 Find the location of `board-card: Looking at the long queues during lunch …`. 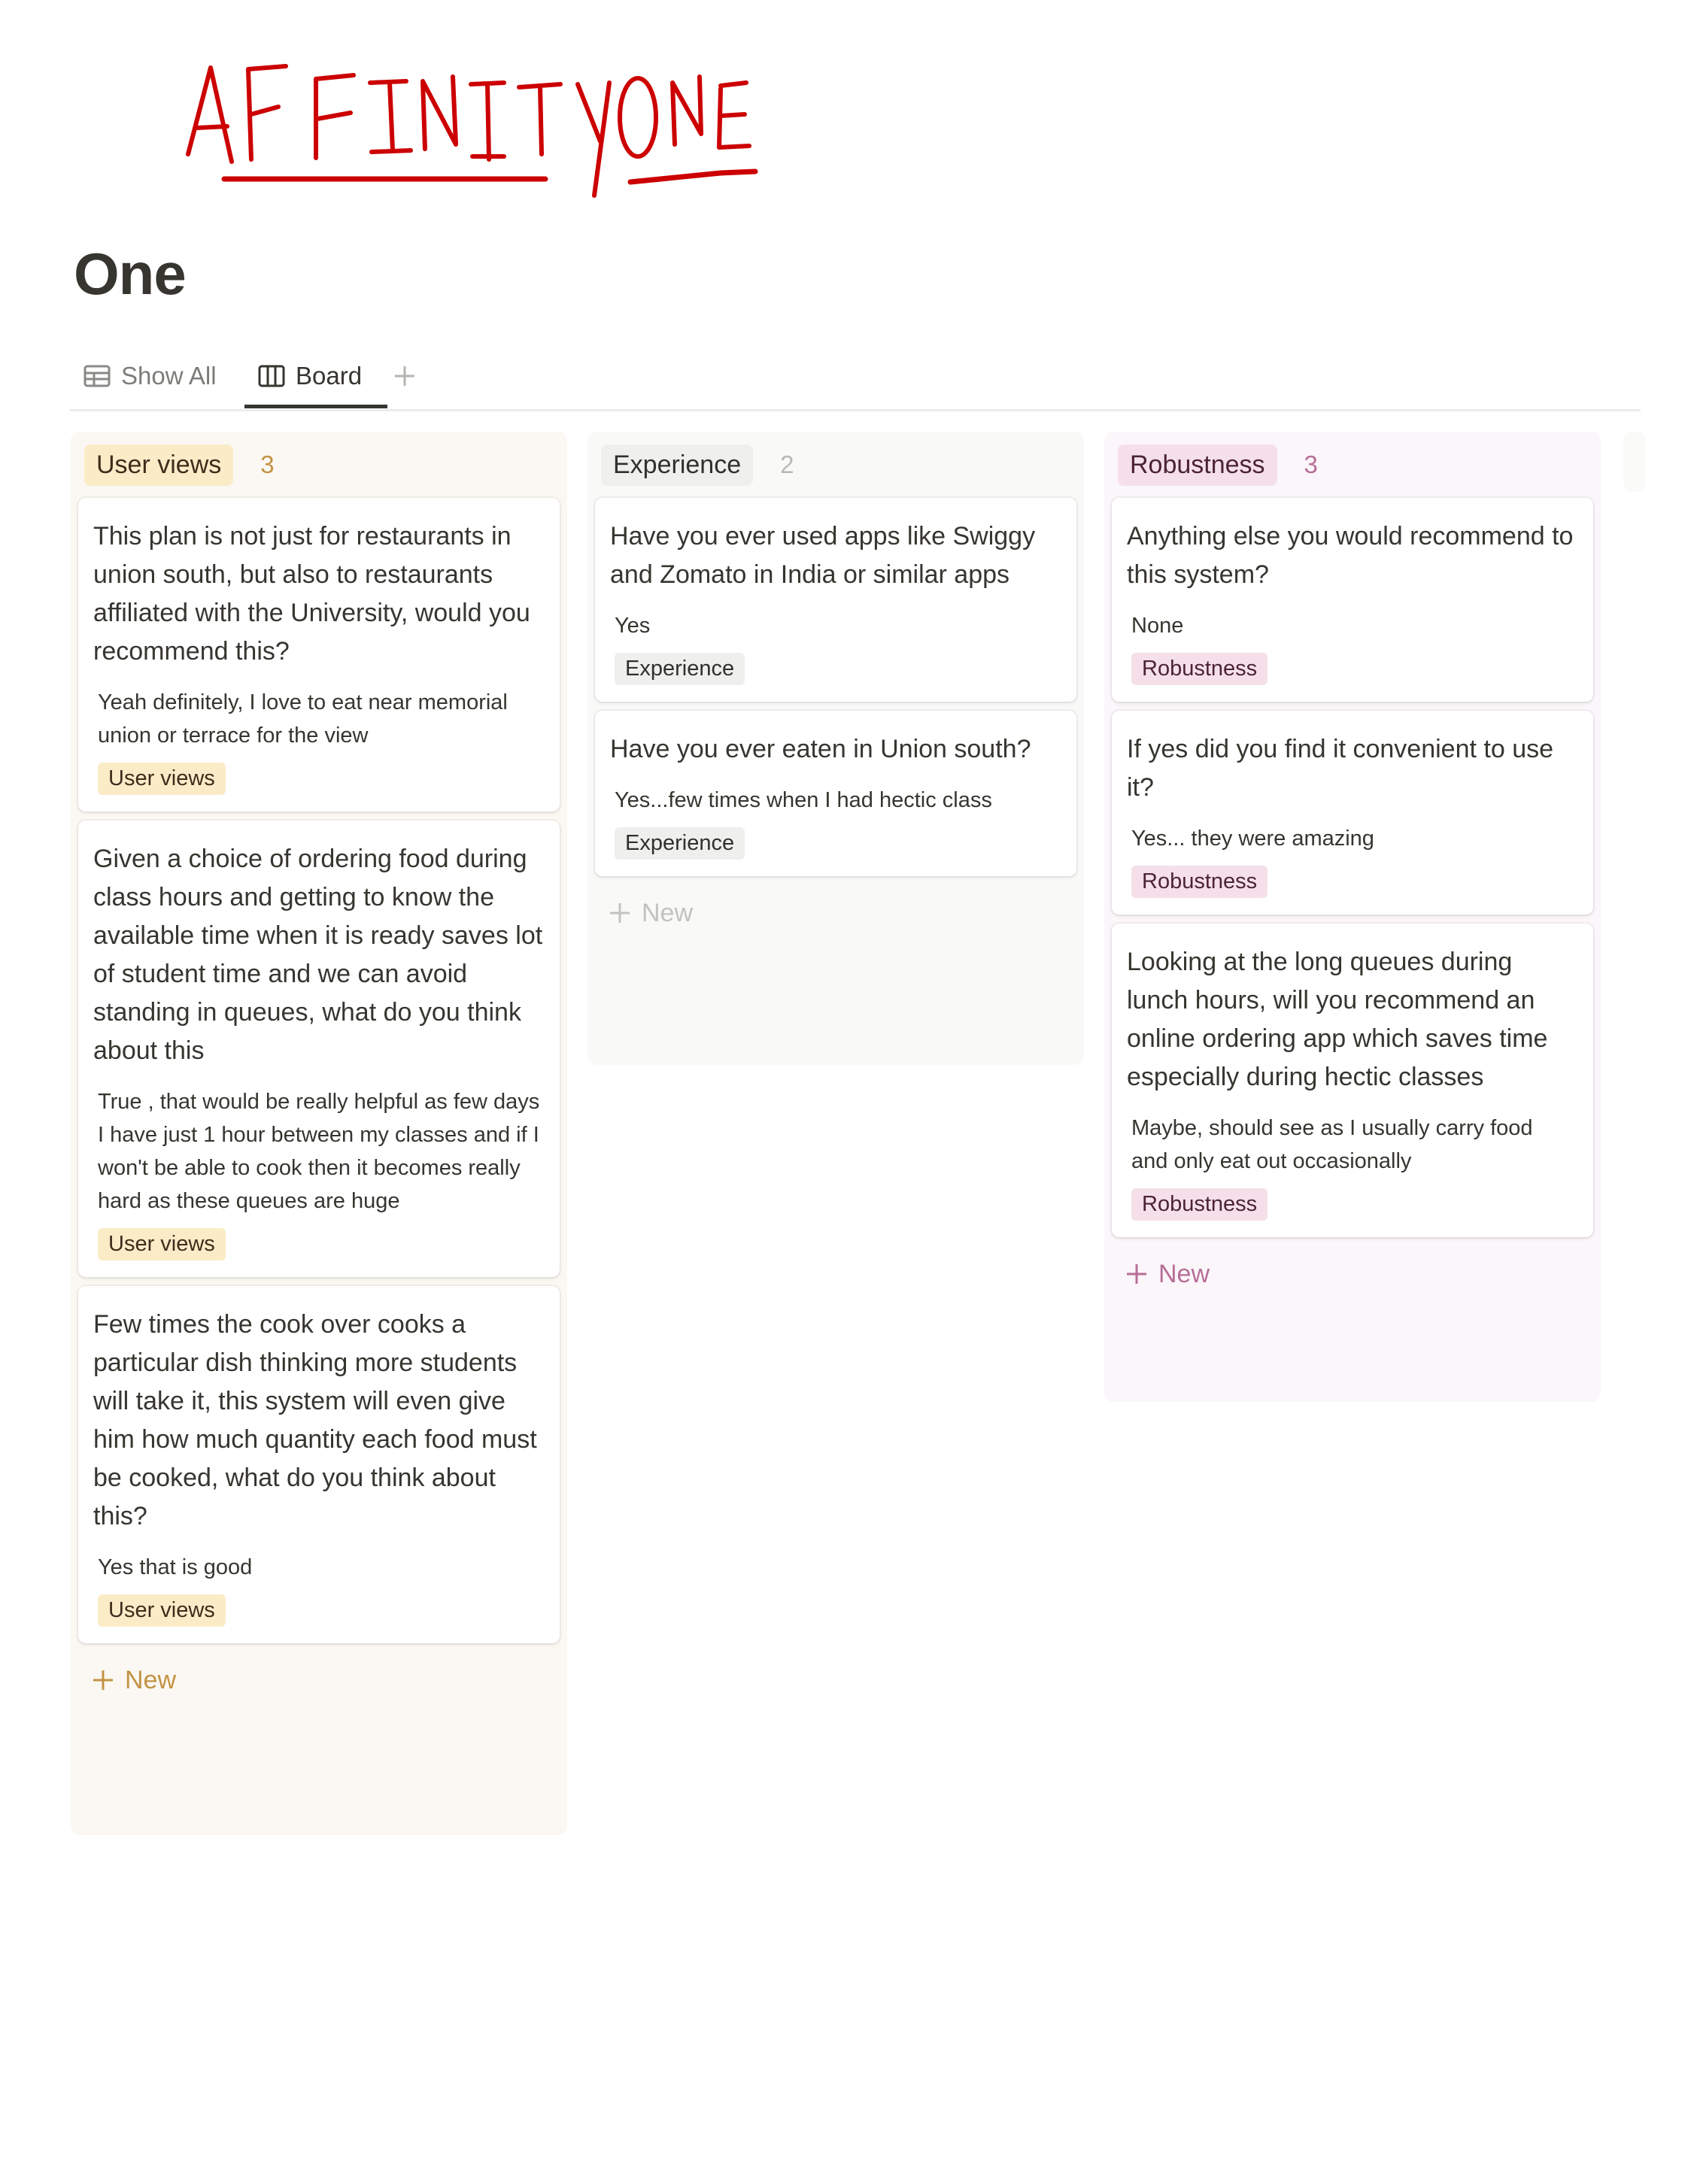

board-card: Looking at the long queues during lunch … is located at coordinates (1352, 1080).